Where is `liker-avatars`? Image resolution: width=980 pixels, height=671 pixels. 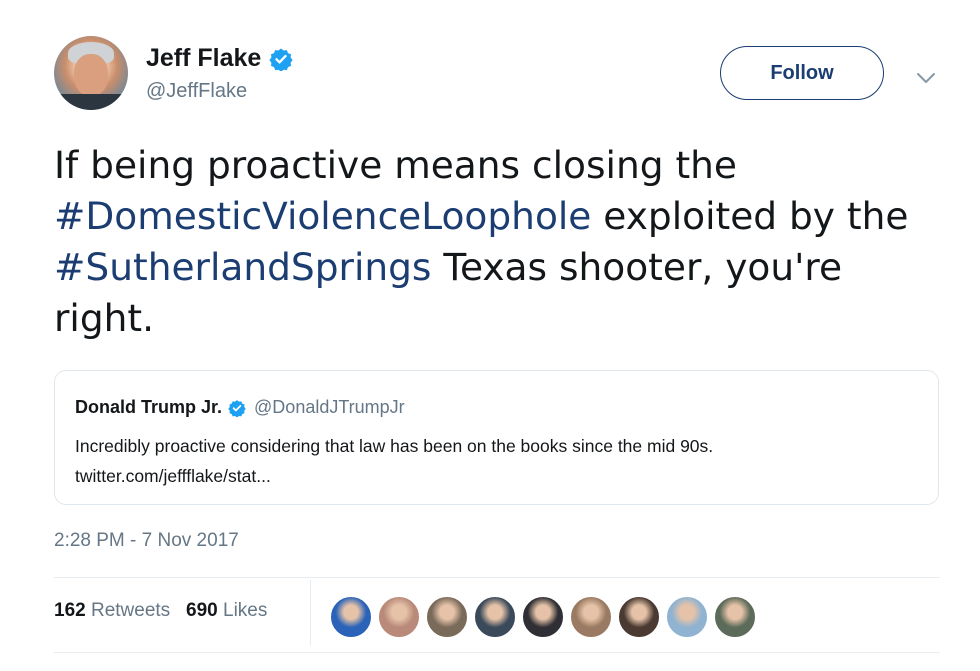
liker-avatars is located at coordinates (546, 617).